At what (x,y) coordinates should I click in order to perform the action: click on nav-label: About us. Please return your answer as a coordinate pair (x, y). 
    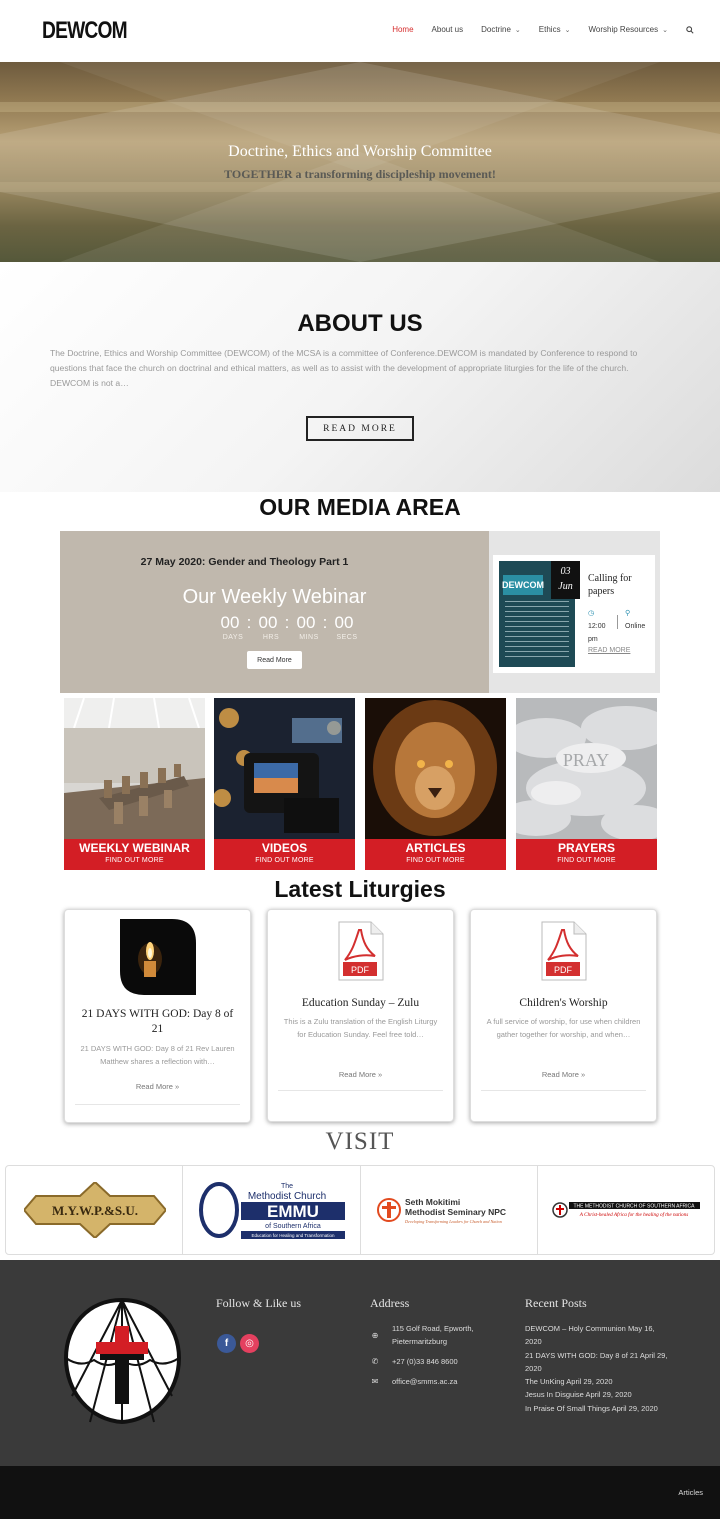
    Looking at the image, I should click on (447, 29).